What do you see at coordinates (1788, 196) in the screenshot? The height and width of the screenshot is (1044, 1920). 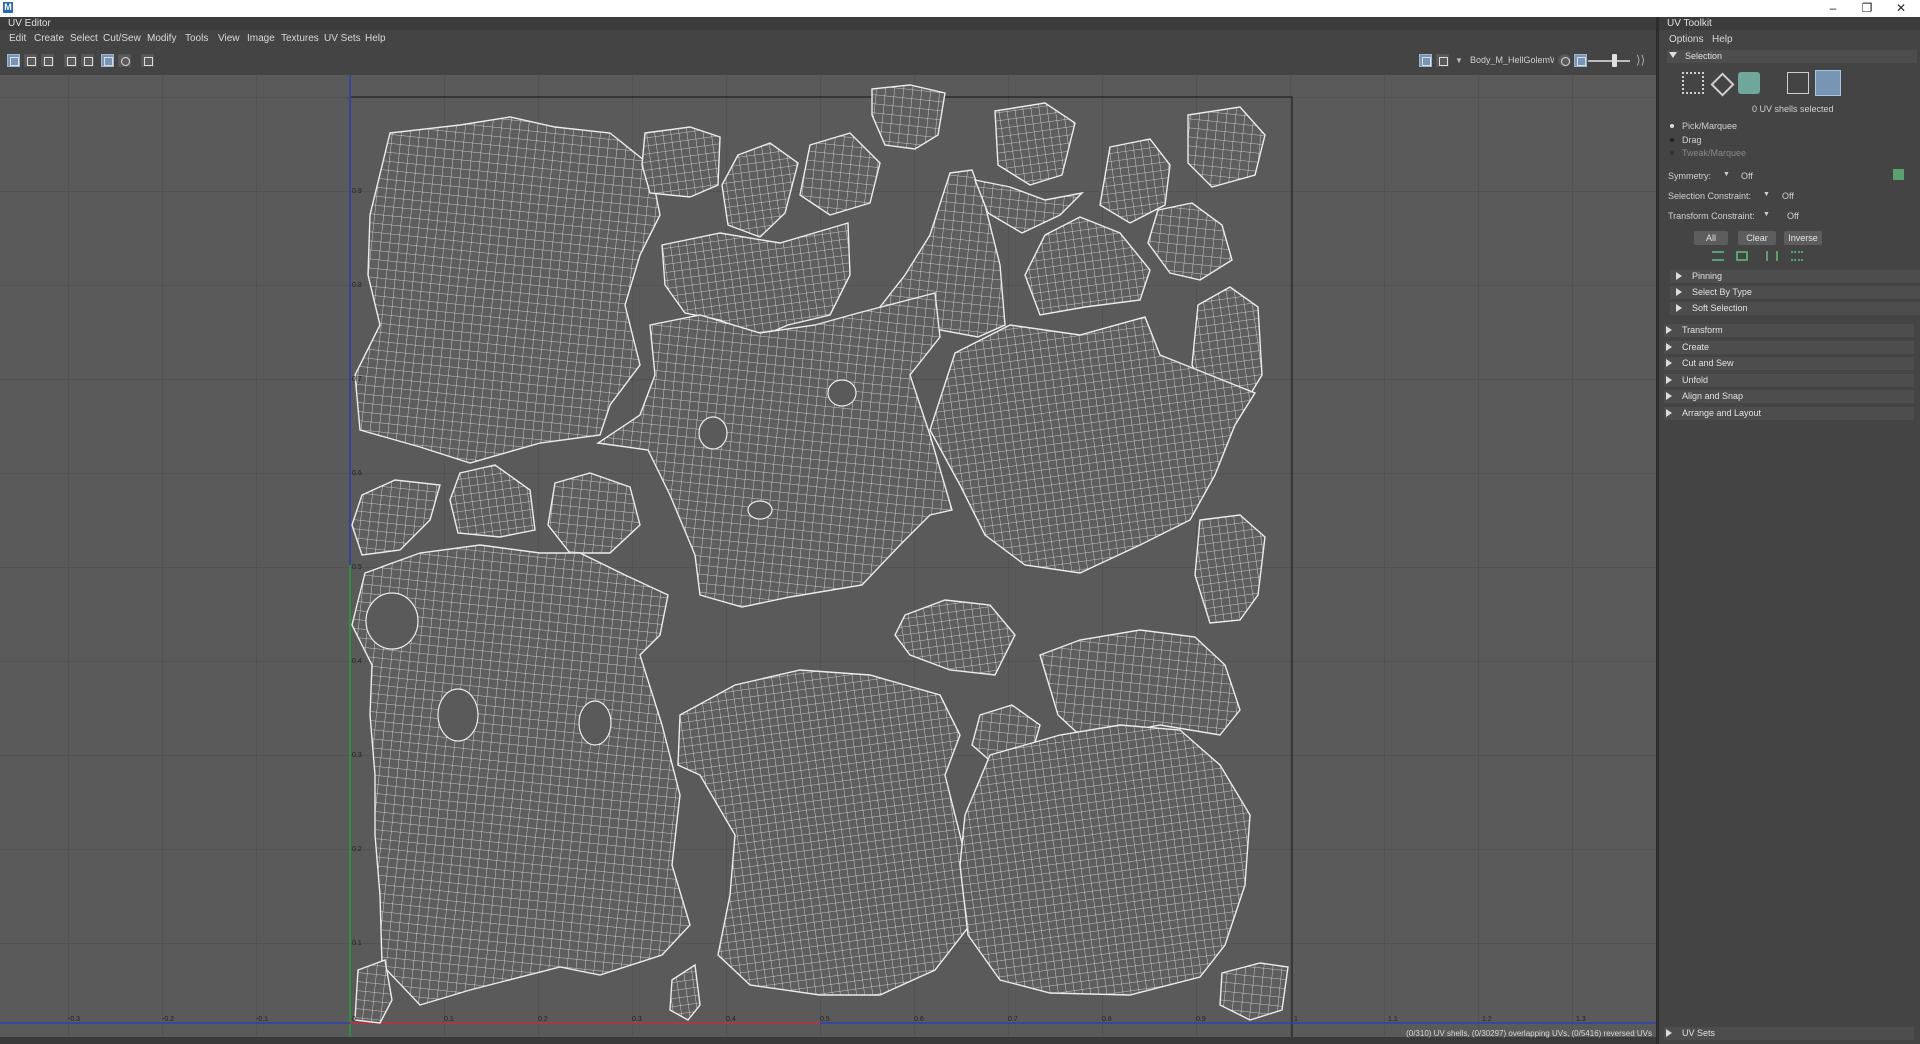 I see `selection-constraint-value: Off` at bounding box center [1788, 196].